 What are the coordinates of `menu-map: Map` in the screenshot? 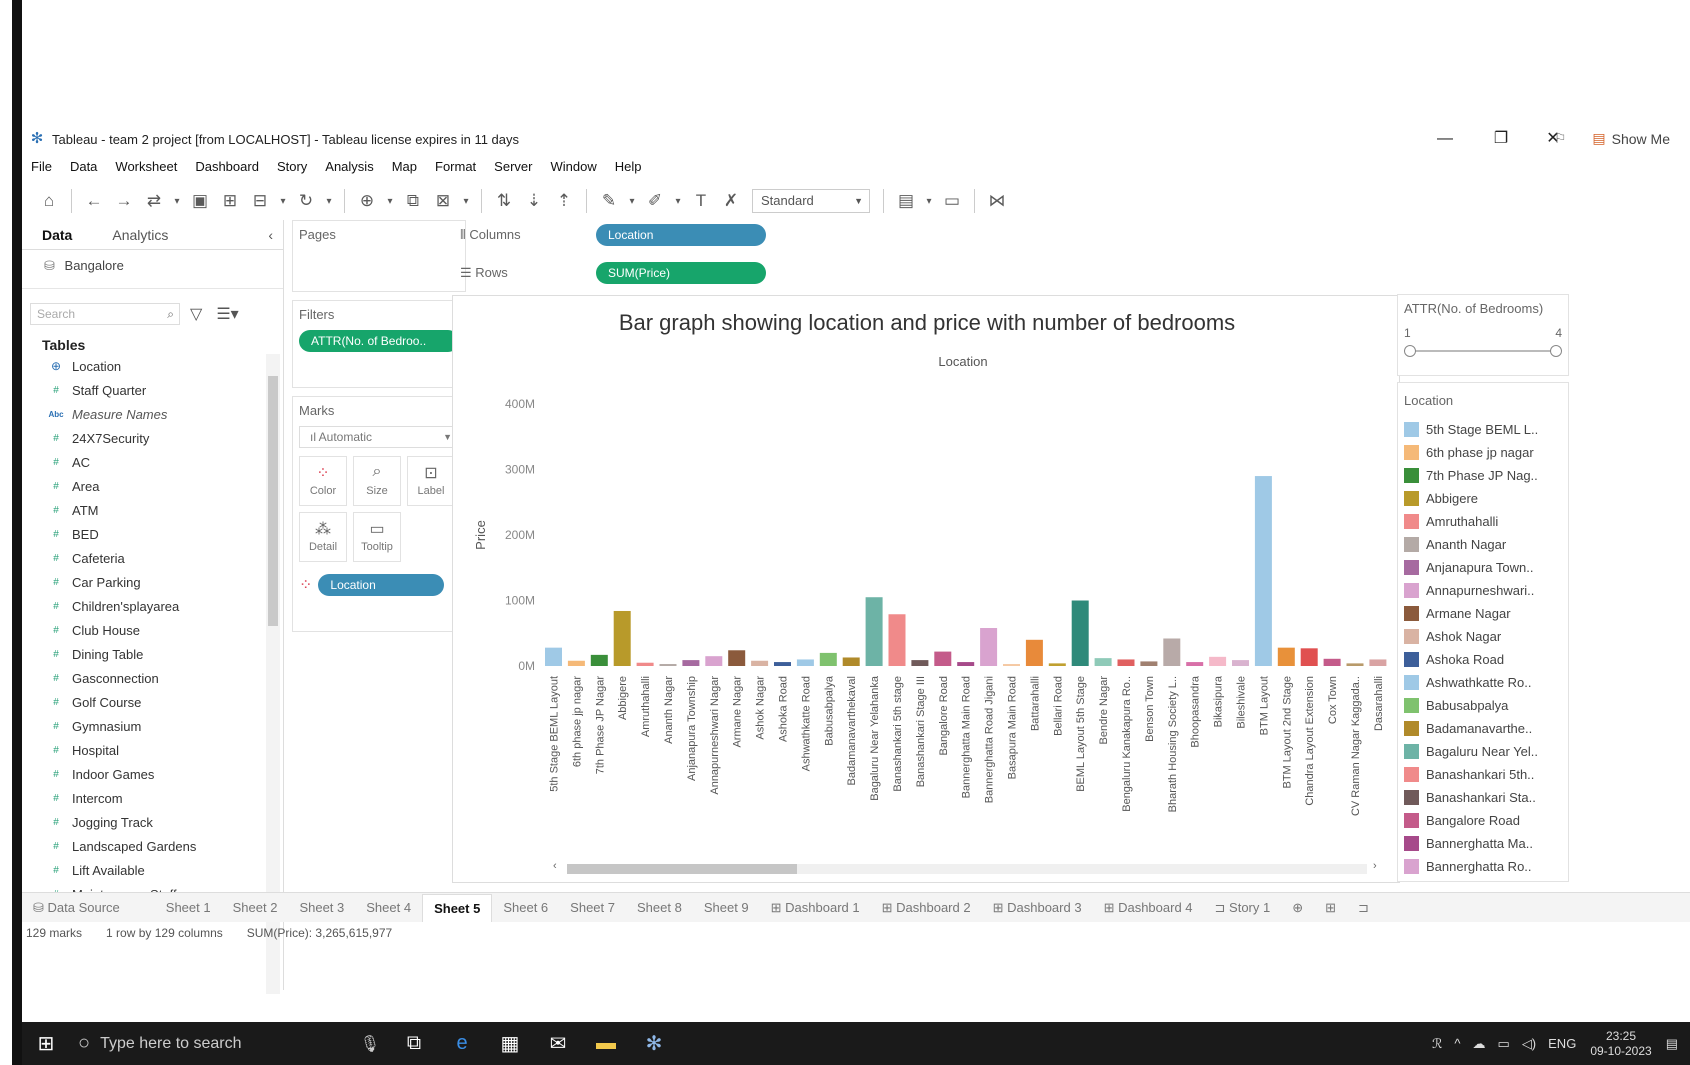 It's located at (404, 167).